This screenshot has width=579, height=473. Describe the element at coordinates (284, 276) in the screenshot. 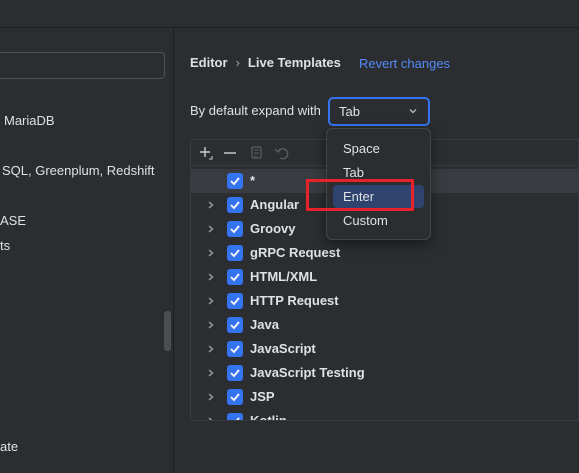

I see `tree-row-label: HTML/XML` at that location.